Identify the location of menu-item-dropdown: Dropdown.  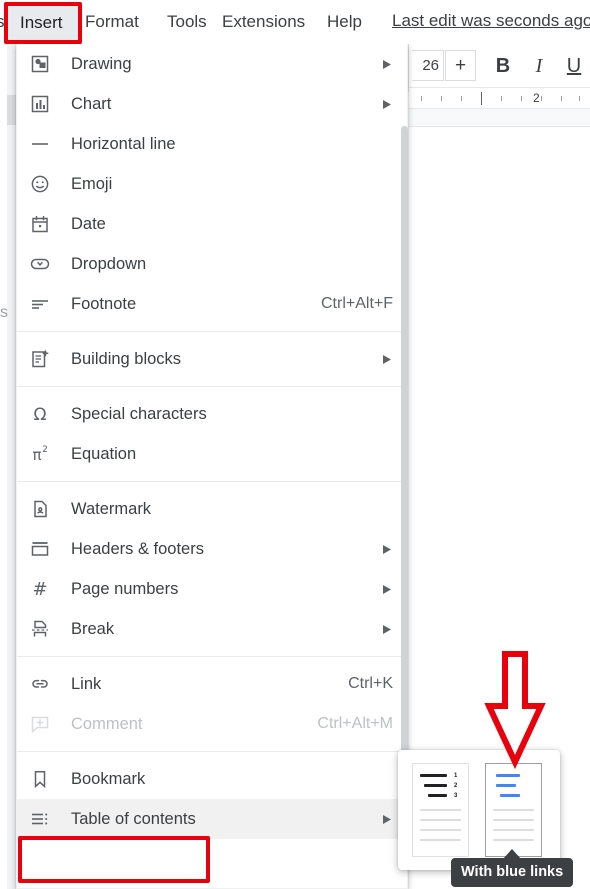
(212, 264).